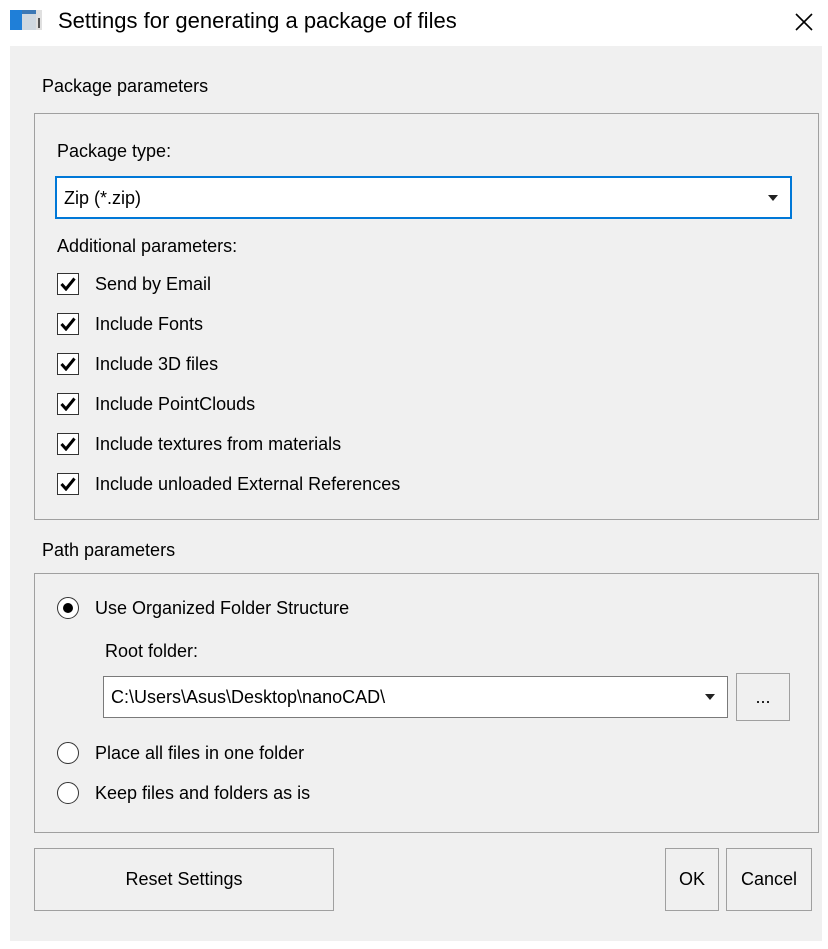 The width and height of the screenshot is (828, 949). Describe the element at coordinates (769, 879) in the screenshot. I see `cancel-button: Cancel` at that location.